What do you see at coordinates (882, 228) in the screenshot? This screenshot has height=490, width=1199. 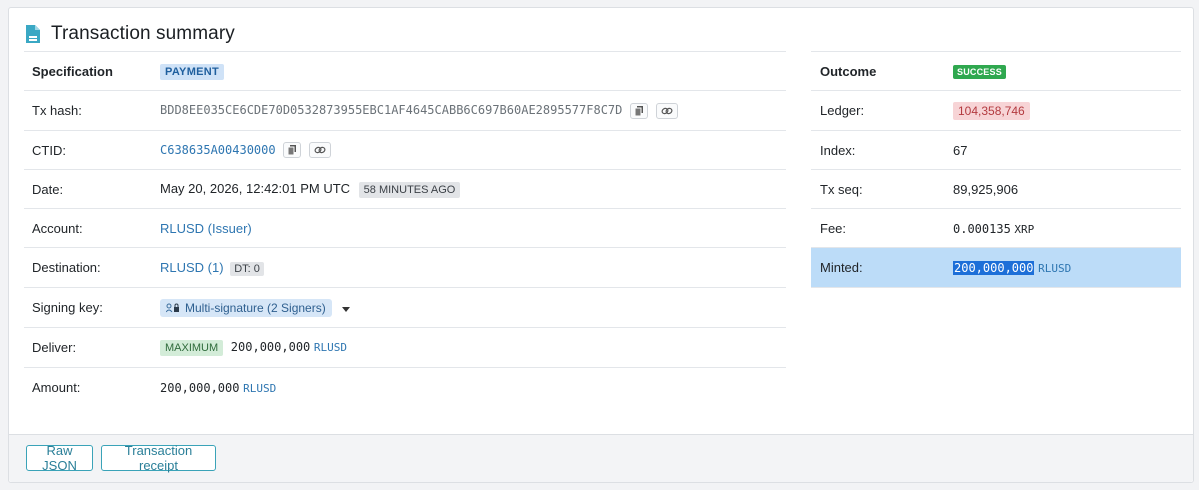 I see `fee-label: Fee:` at bounding box center [882, 228].